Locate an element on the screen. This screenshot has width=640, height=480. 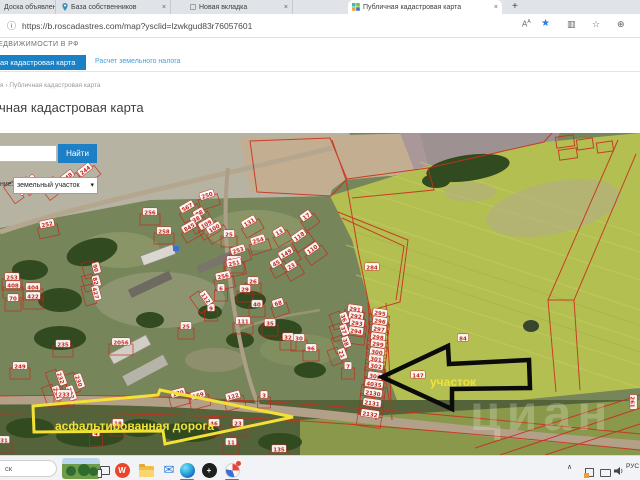
mail-icon: ✉ is located at coordinates (169, 470).